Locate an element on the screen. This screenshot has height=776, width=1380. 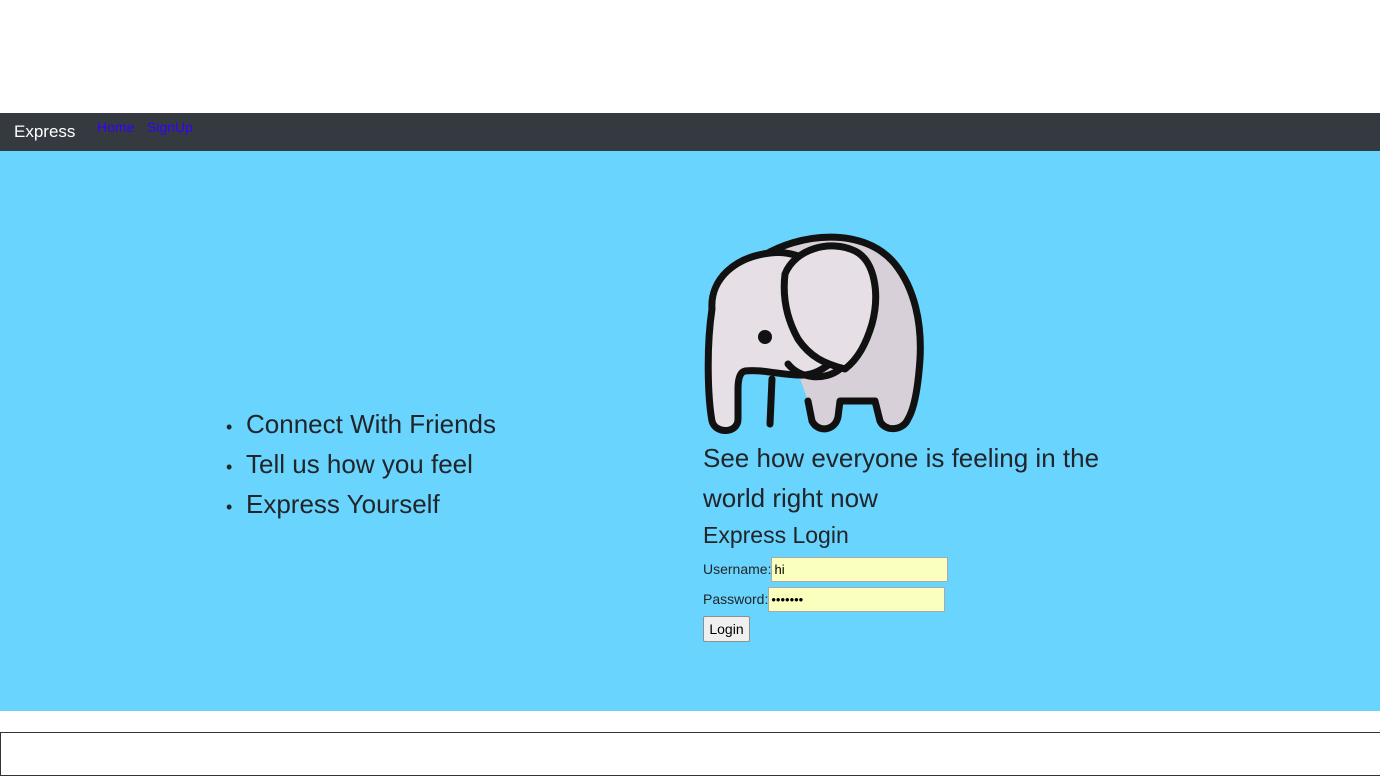
footer-box is located at coordinates (690, 754).